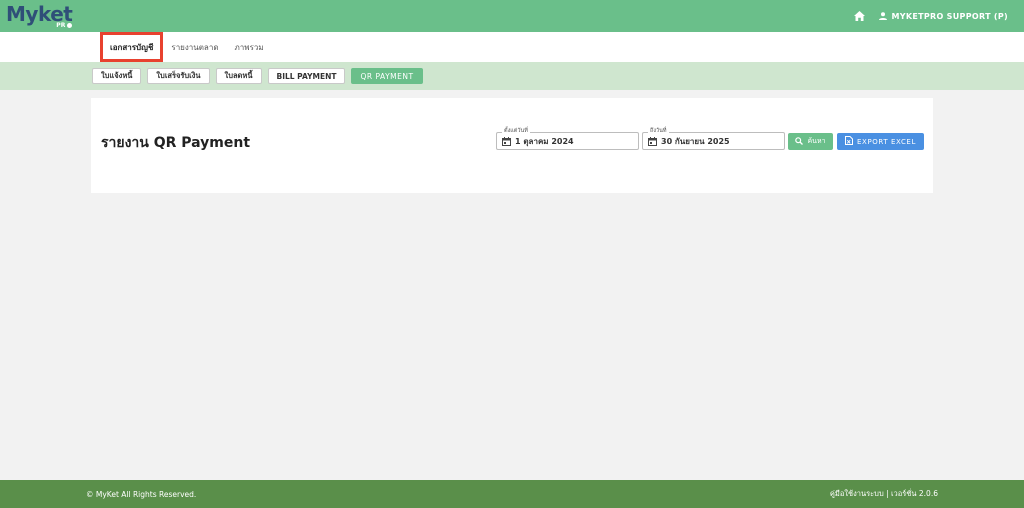  Describe the element at coordinates (544, 141) in the screenshot. I see `date-from-value: 1 ตุลาคม 2024` at that location.